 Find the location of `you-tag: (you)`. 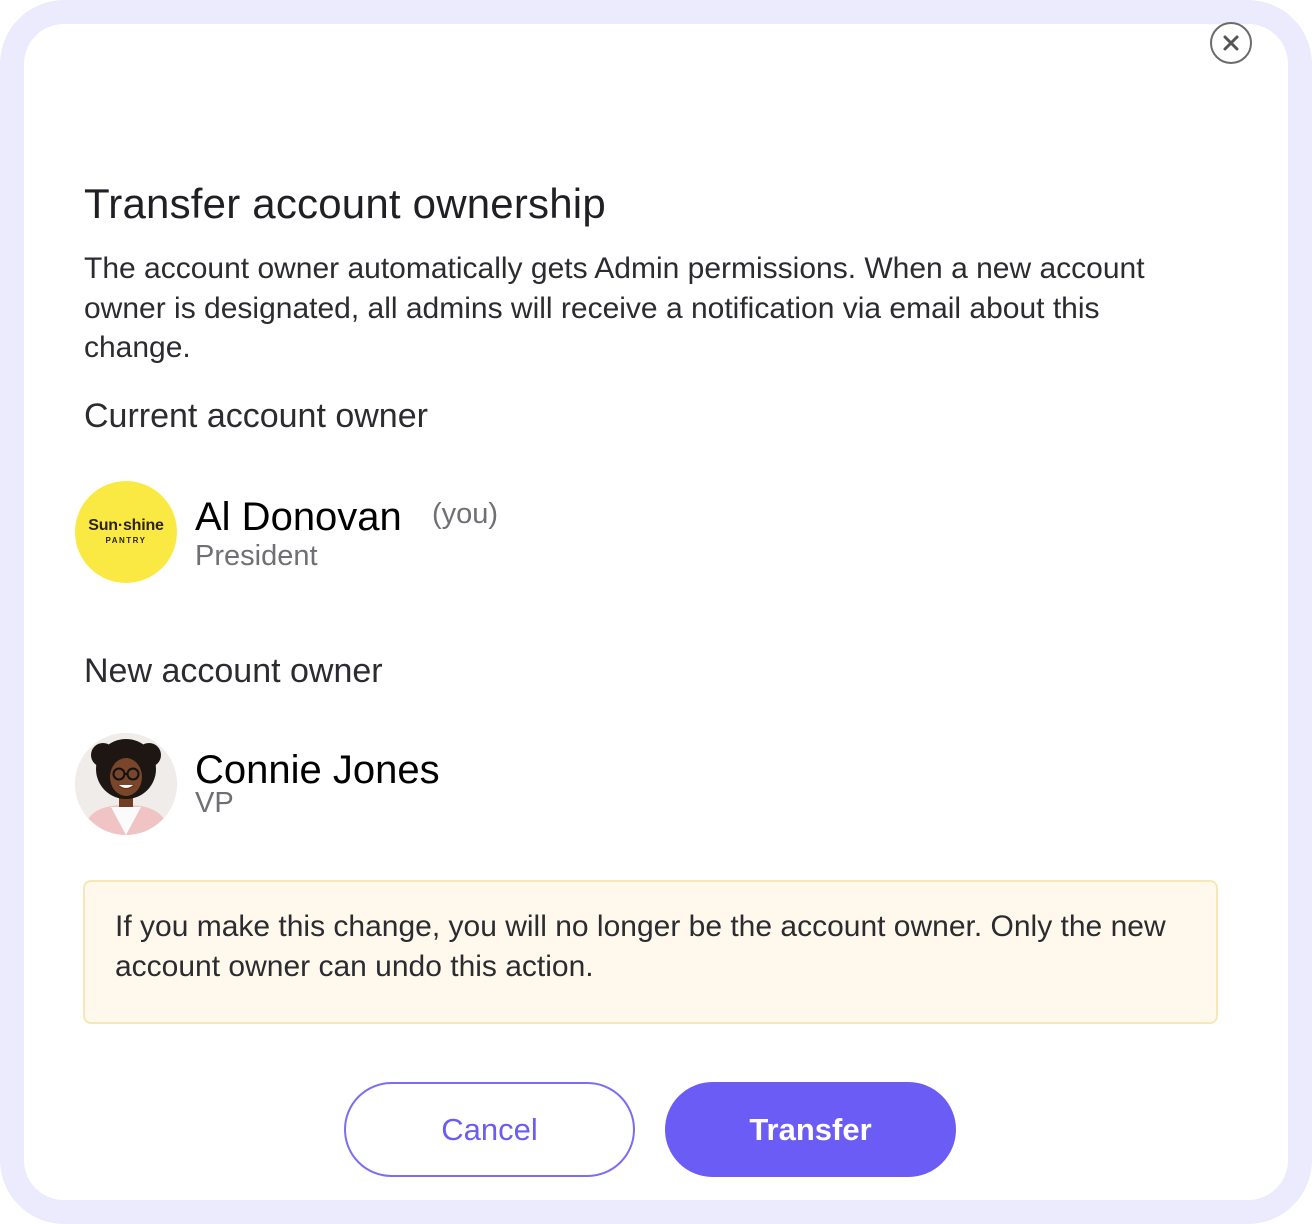

you-tag: (you) is located at coordinates (465, 514).